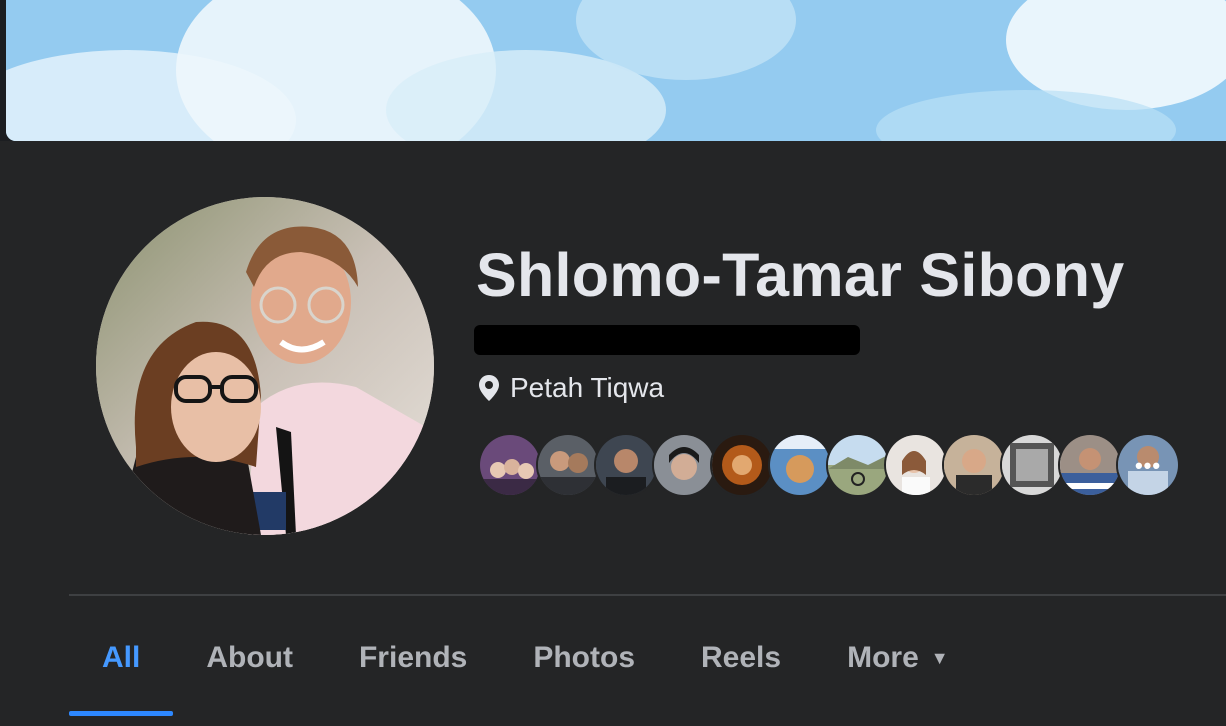 This screenshot has height=726, width=1226. I want to click on friends-preview: •••, so click(829, 465).